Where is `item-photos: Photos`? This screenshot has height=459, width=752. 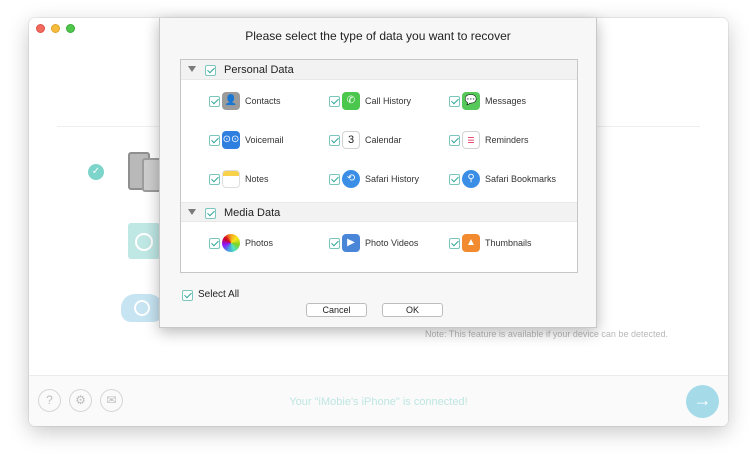
item-photos: Photos is located at coordinates (269, 244).